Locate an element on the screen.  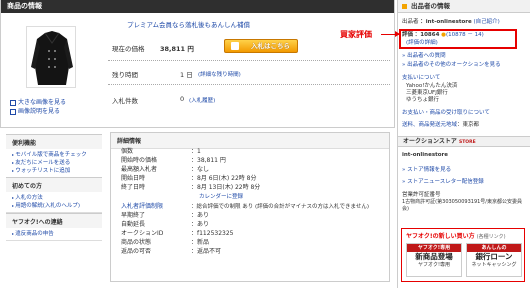
time-left-value: 1 日 is located at coordinates (186, 75).